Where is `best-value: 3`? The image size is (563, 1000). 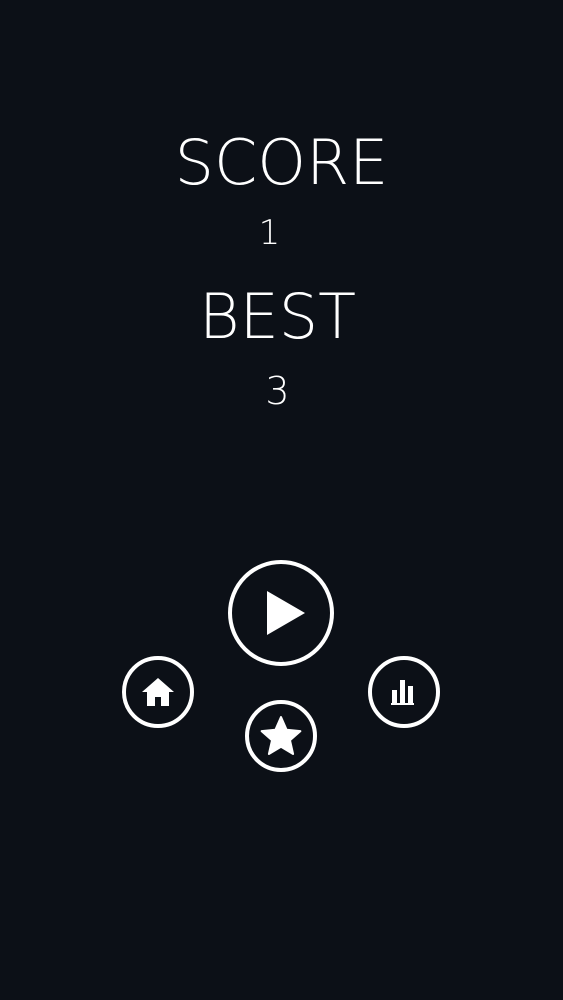 best-value: 3 is located at coordinates (277, 391).